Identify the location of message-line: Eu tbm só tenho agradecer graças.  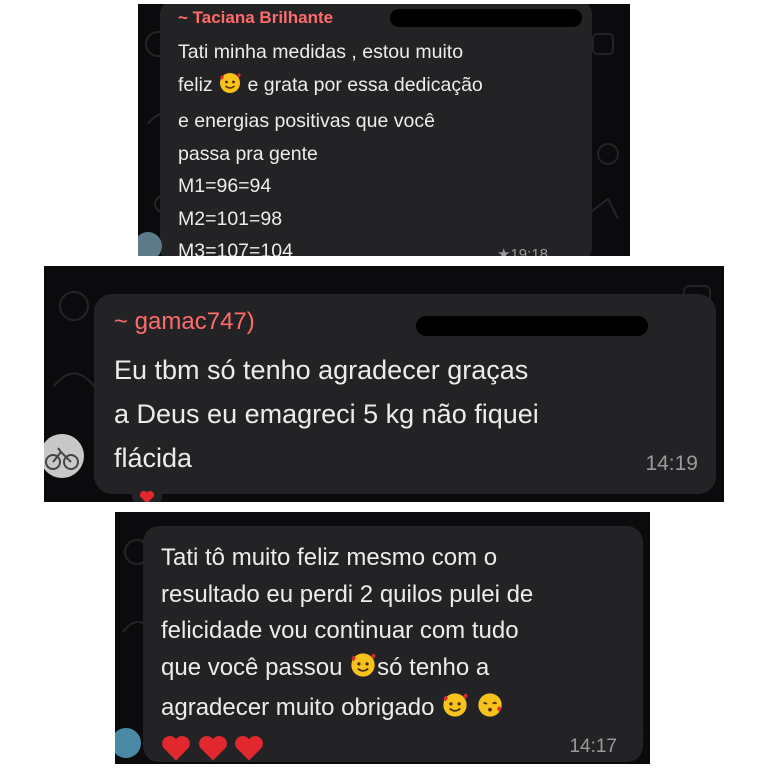
(321, 370).